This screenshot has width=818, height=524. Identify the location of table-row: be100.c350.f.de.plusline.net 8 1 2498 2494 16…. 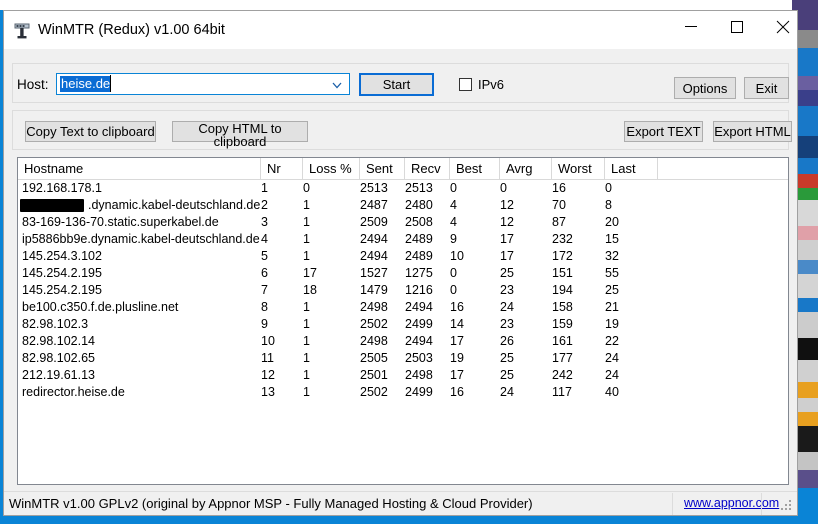
(403, 307).